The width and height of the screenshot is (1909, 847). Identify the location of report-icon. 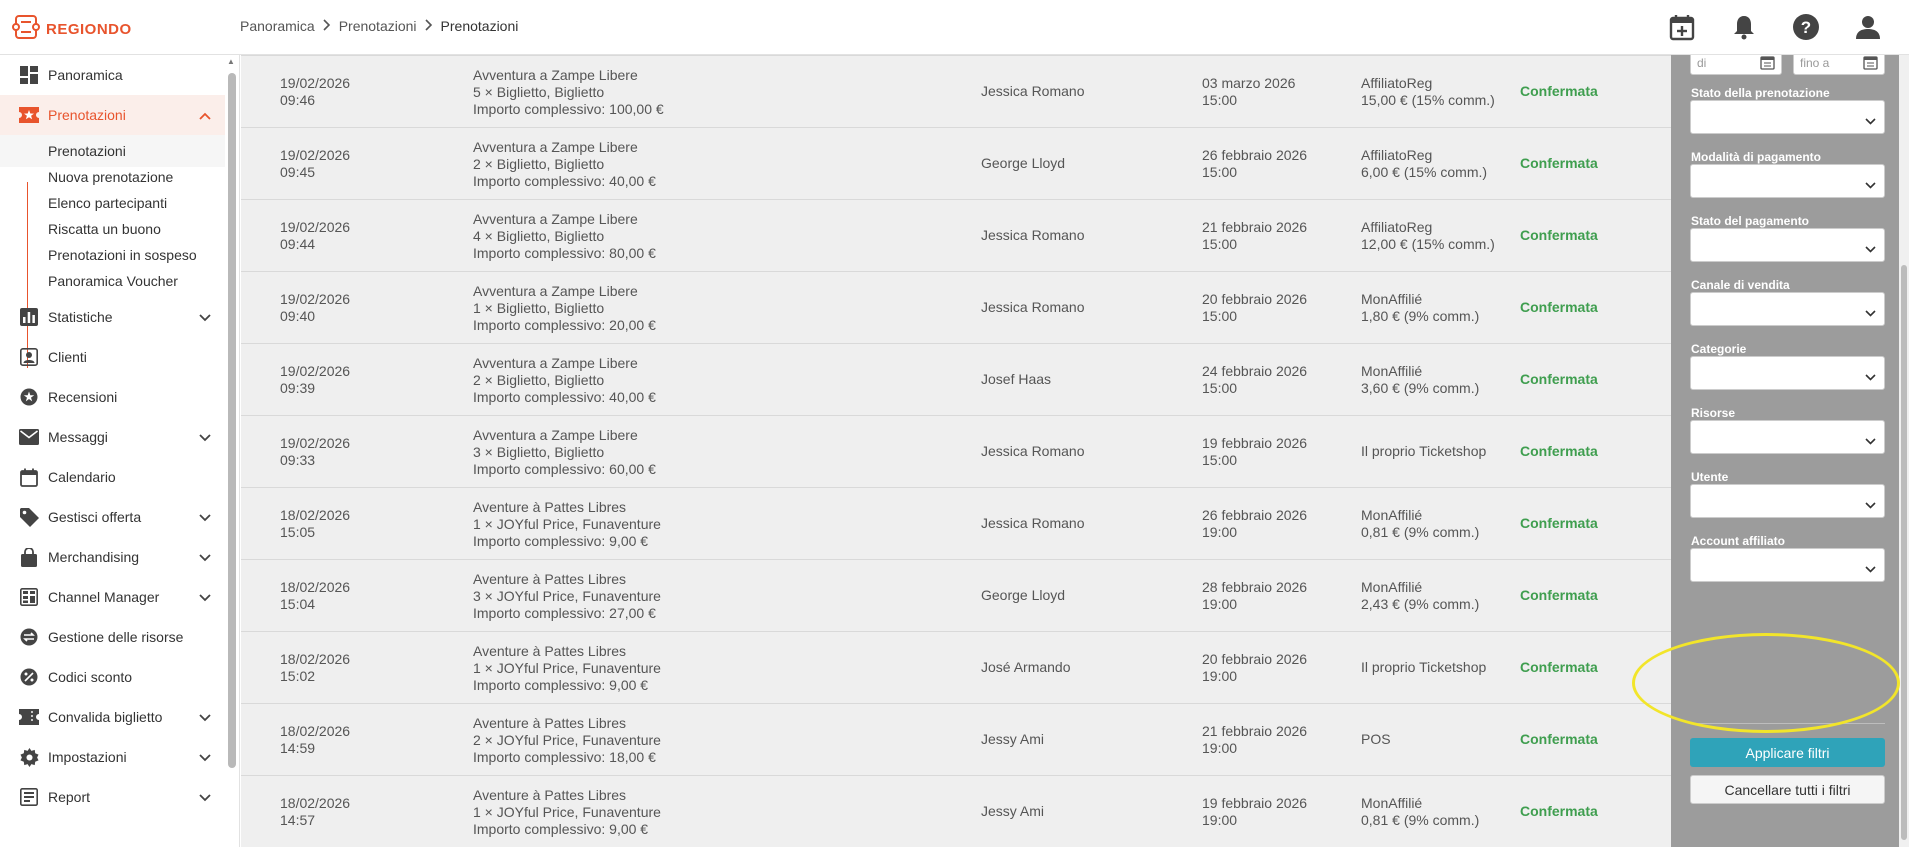
(29, 797).